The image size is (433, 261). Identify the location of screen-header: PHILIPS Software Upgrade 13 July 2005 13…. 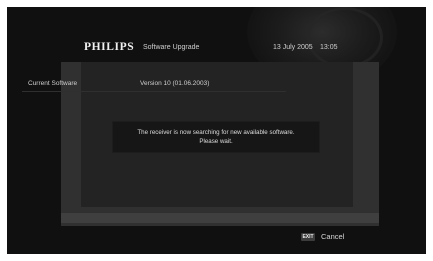
(219, 49).